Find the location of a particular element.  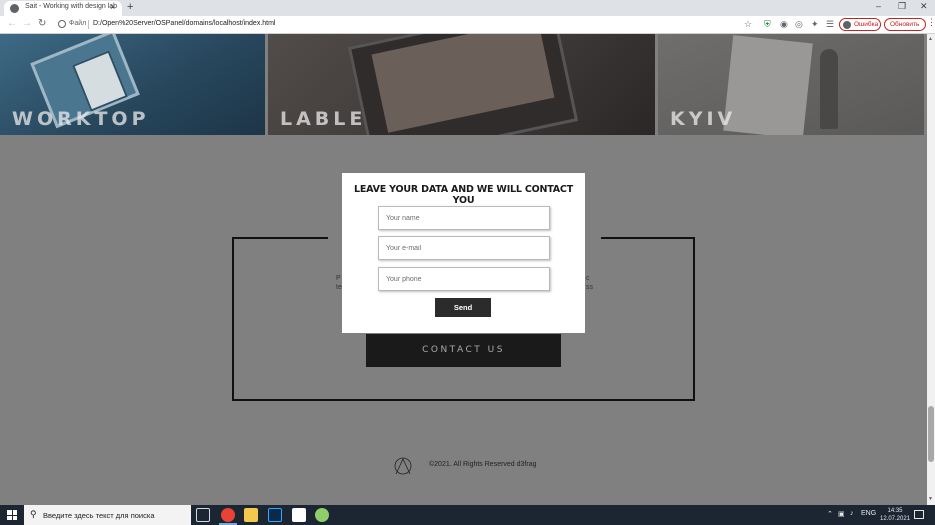

star-icon: ☆ is located at coordinates (748, 24).